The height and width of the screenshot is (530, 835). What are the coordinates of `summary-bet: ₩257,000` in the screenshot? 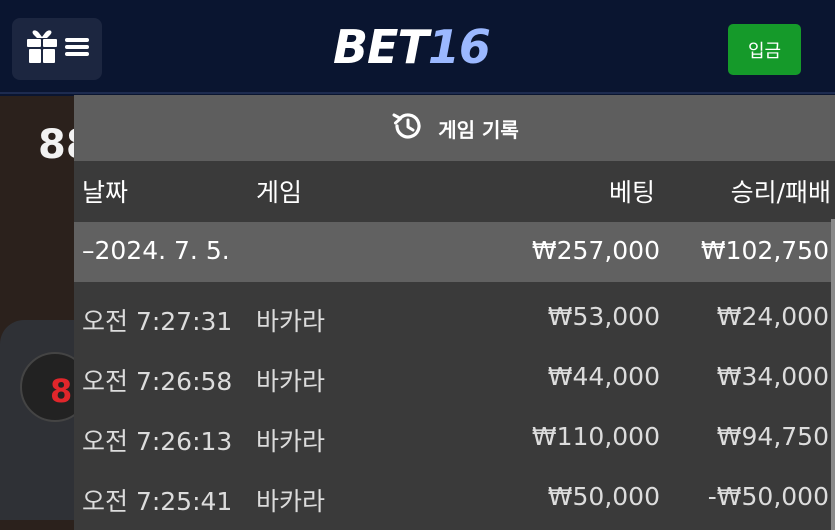 It's located at (595, 250).